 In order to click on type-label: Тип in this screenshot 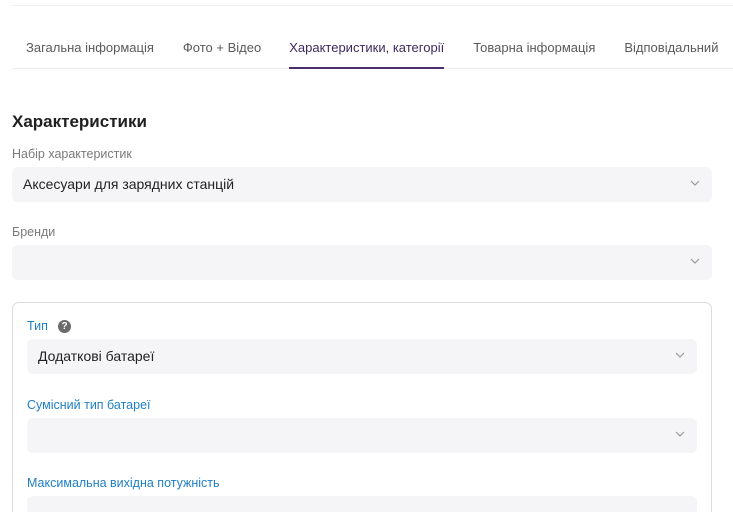, I will do `click(37, 326)`.